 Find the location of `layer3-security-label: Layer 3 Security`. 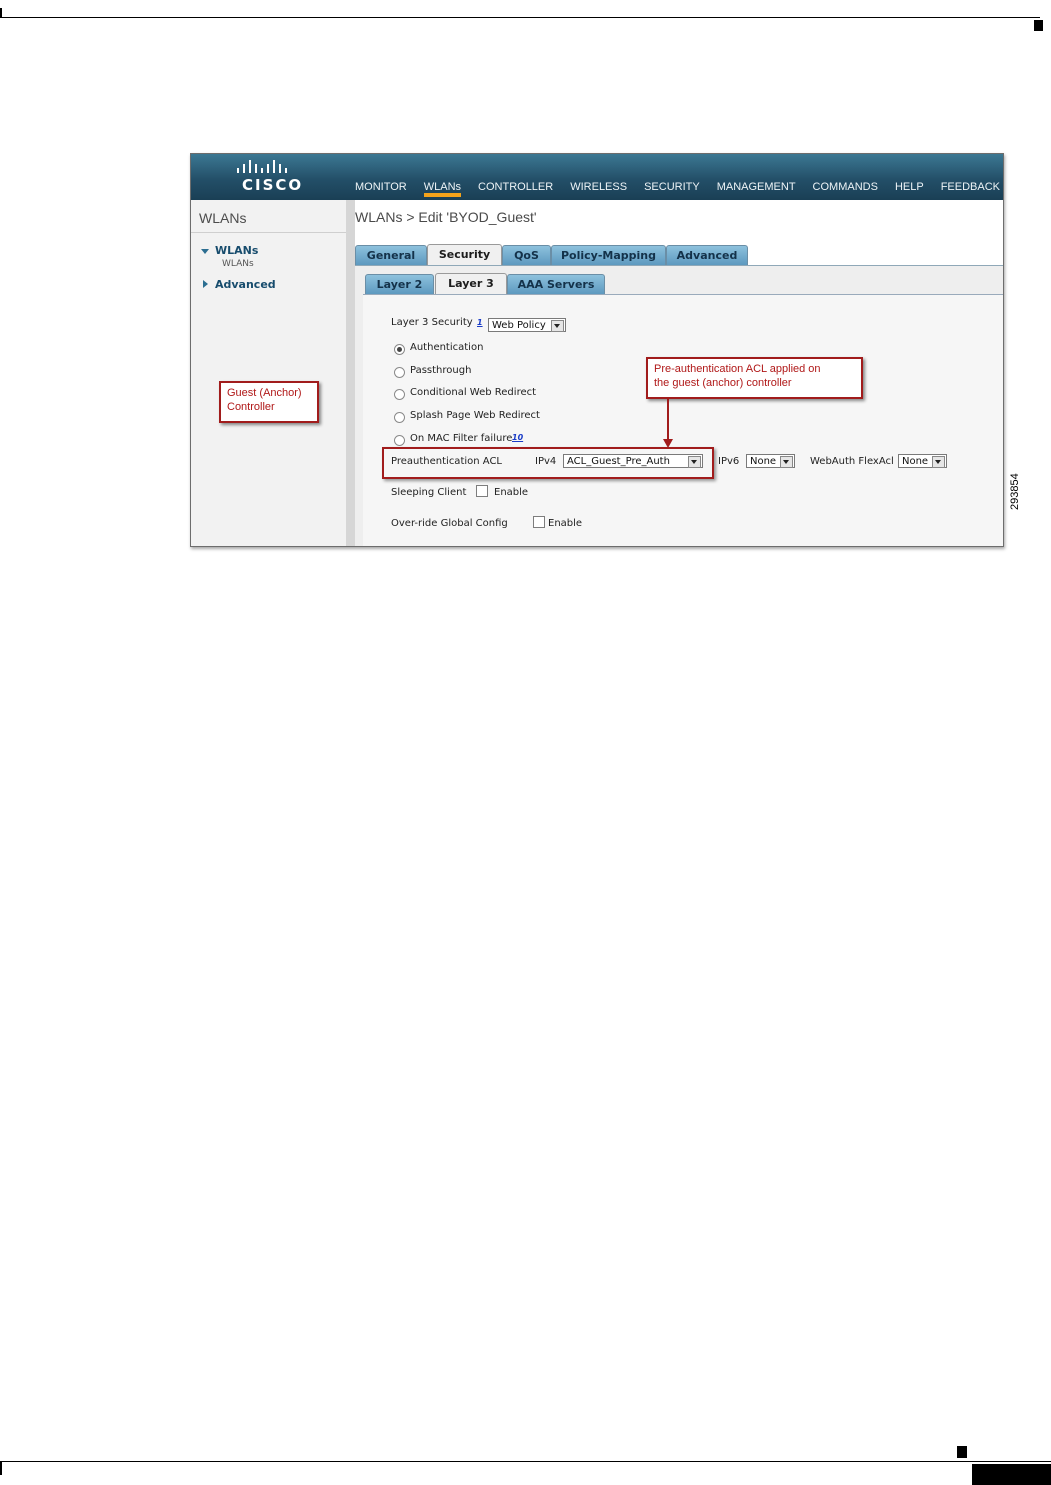

layer3-security-label: Layer 3 Security is located at coordinates (432, 322).